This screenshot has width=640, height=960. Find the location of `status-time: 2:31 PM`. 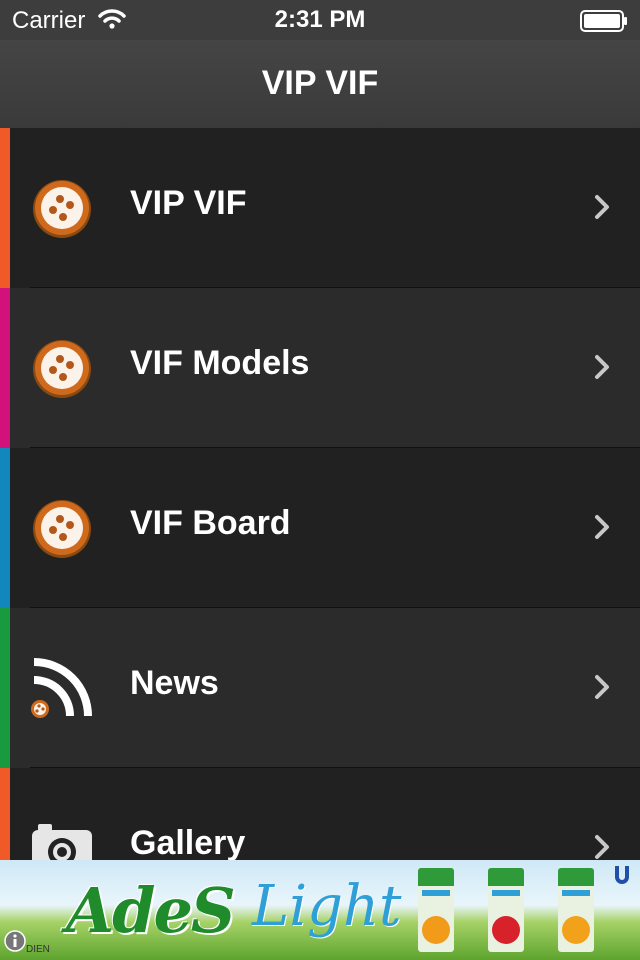

status-time: 2:31 PM is located at coordinates (320, 19).